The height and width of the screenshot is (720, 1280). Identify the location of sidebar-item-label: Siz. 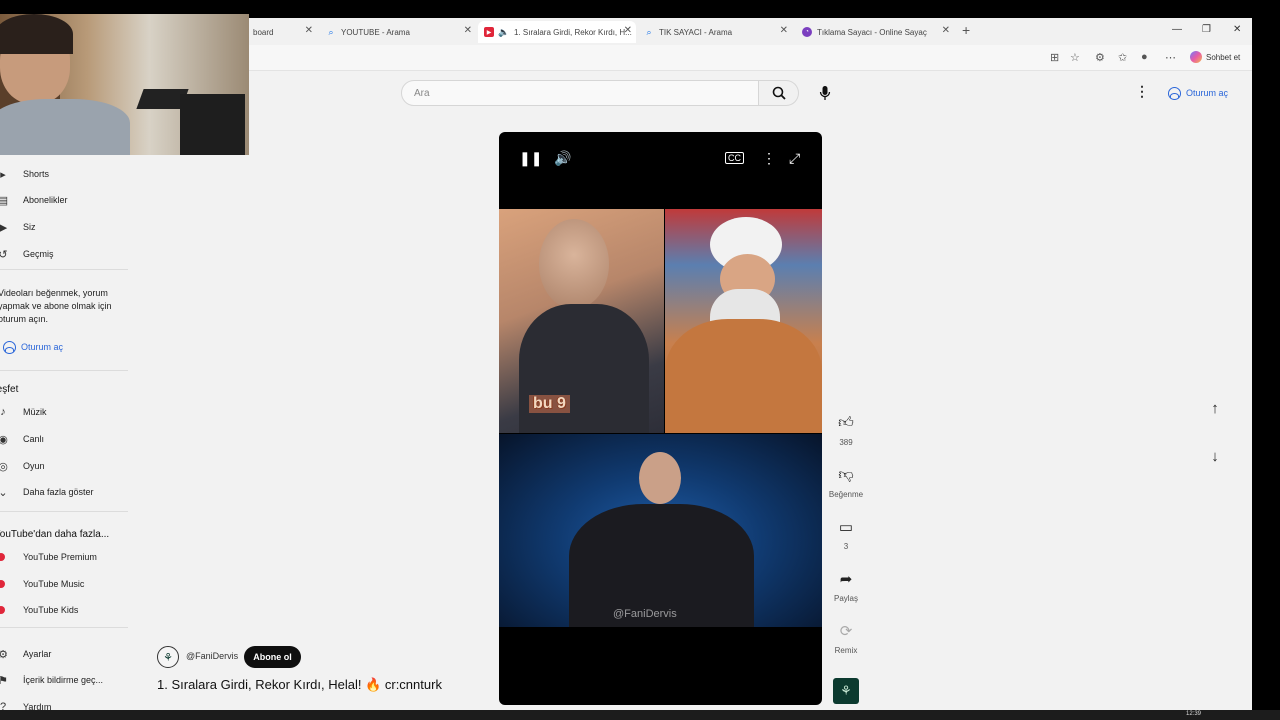
(29, 227).